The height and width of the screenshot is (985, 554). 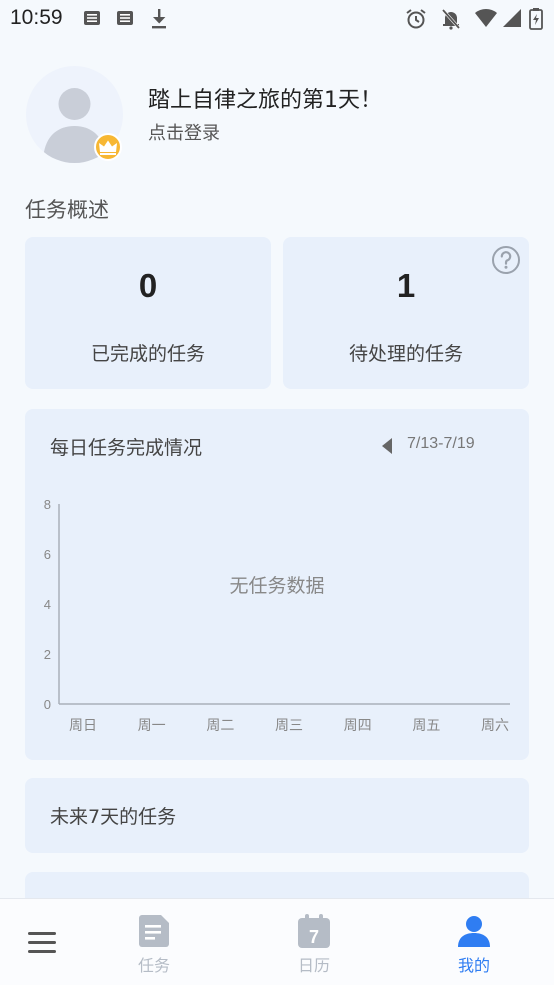 What do you see at coordinates (83, 726) in the screenshot?
I see `x-tick-label: 周日` at bounding box center [83, 726].